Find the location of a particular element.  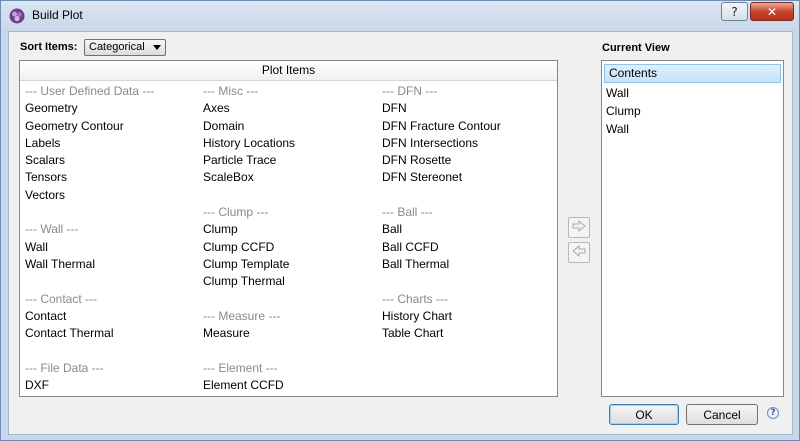

plot-item: Contact is located at coordinates (89, 316).